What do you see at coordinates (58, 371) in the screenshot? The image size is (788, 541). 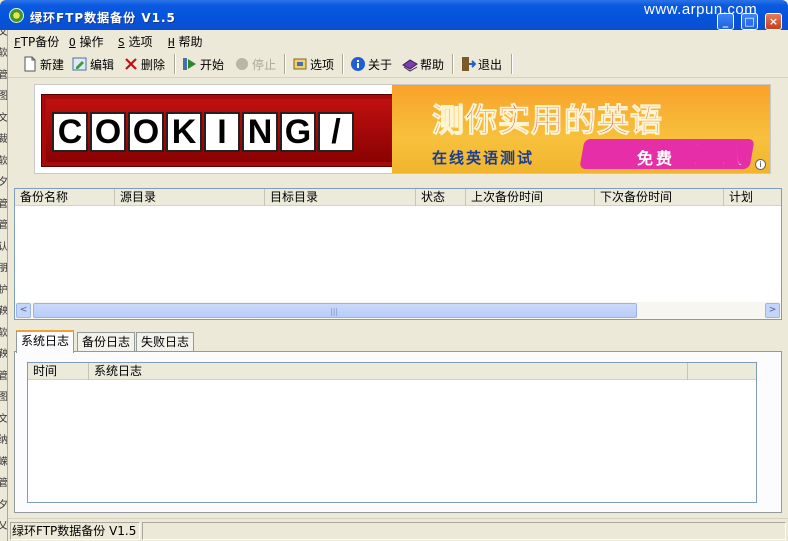 I see `column-time: 时间` at bounding box center [58, 371].